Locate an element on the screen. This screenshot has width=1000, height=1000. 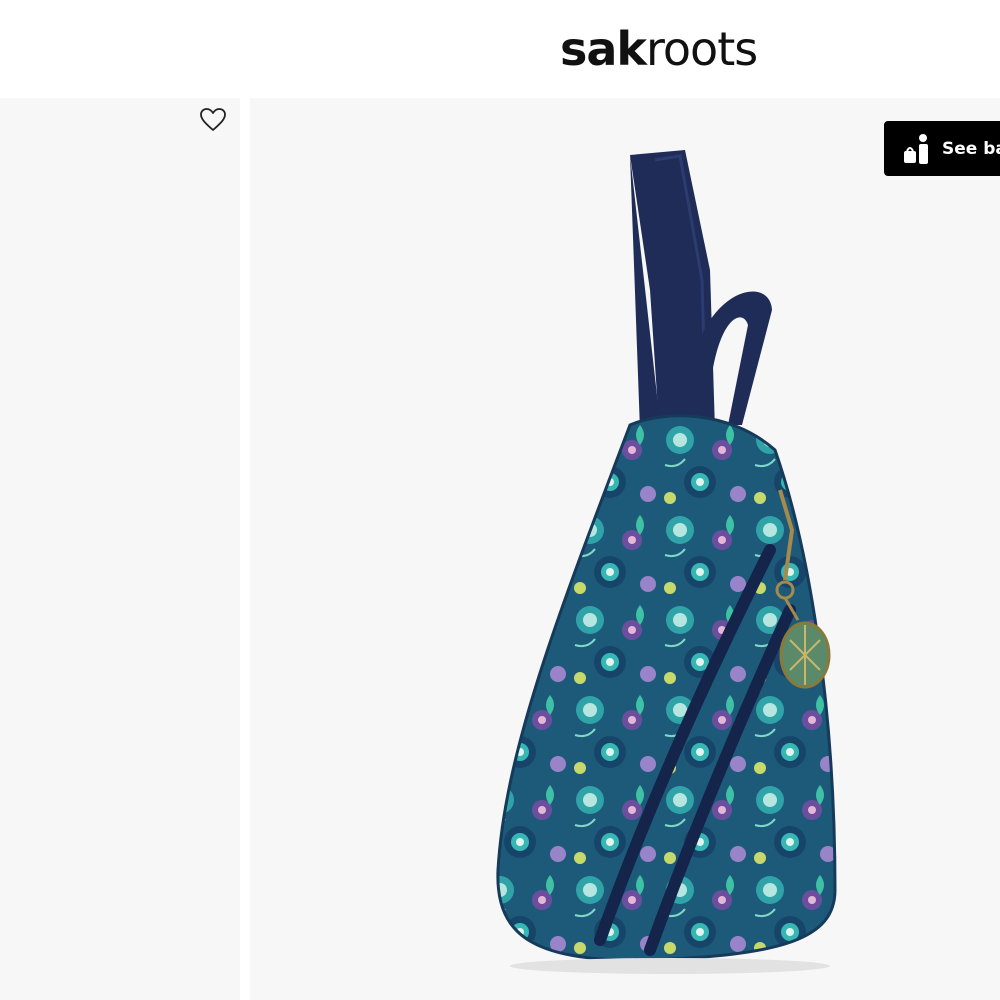
site-header: sakroots is located at coordinates (500, 49).